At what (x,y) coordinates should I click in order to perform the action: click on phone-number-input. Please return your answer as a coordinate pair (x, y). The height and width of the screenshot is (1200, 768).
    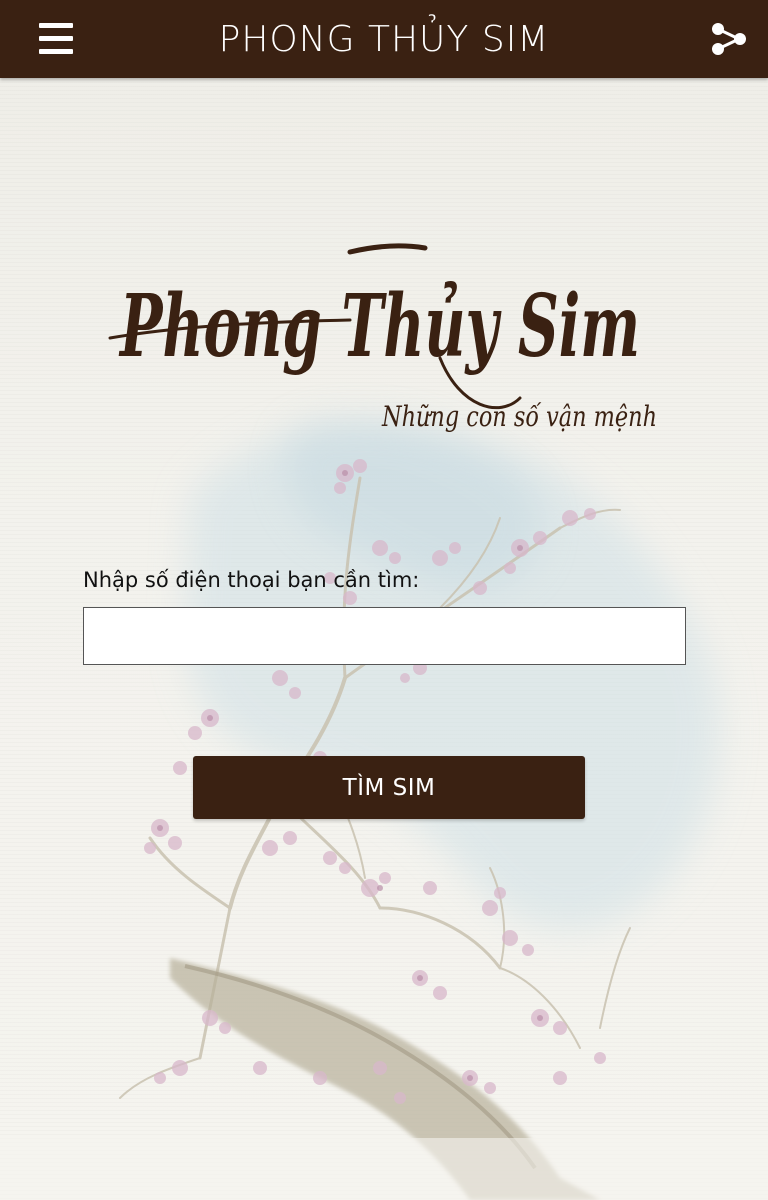
    Looking at the image, I should click on (384, 636).